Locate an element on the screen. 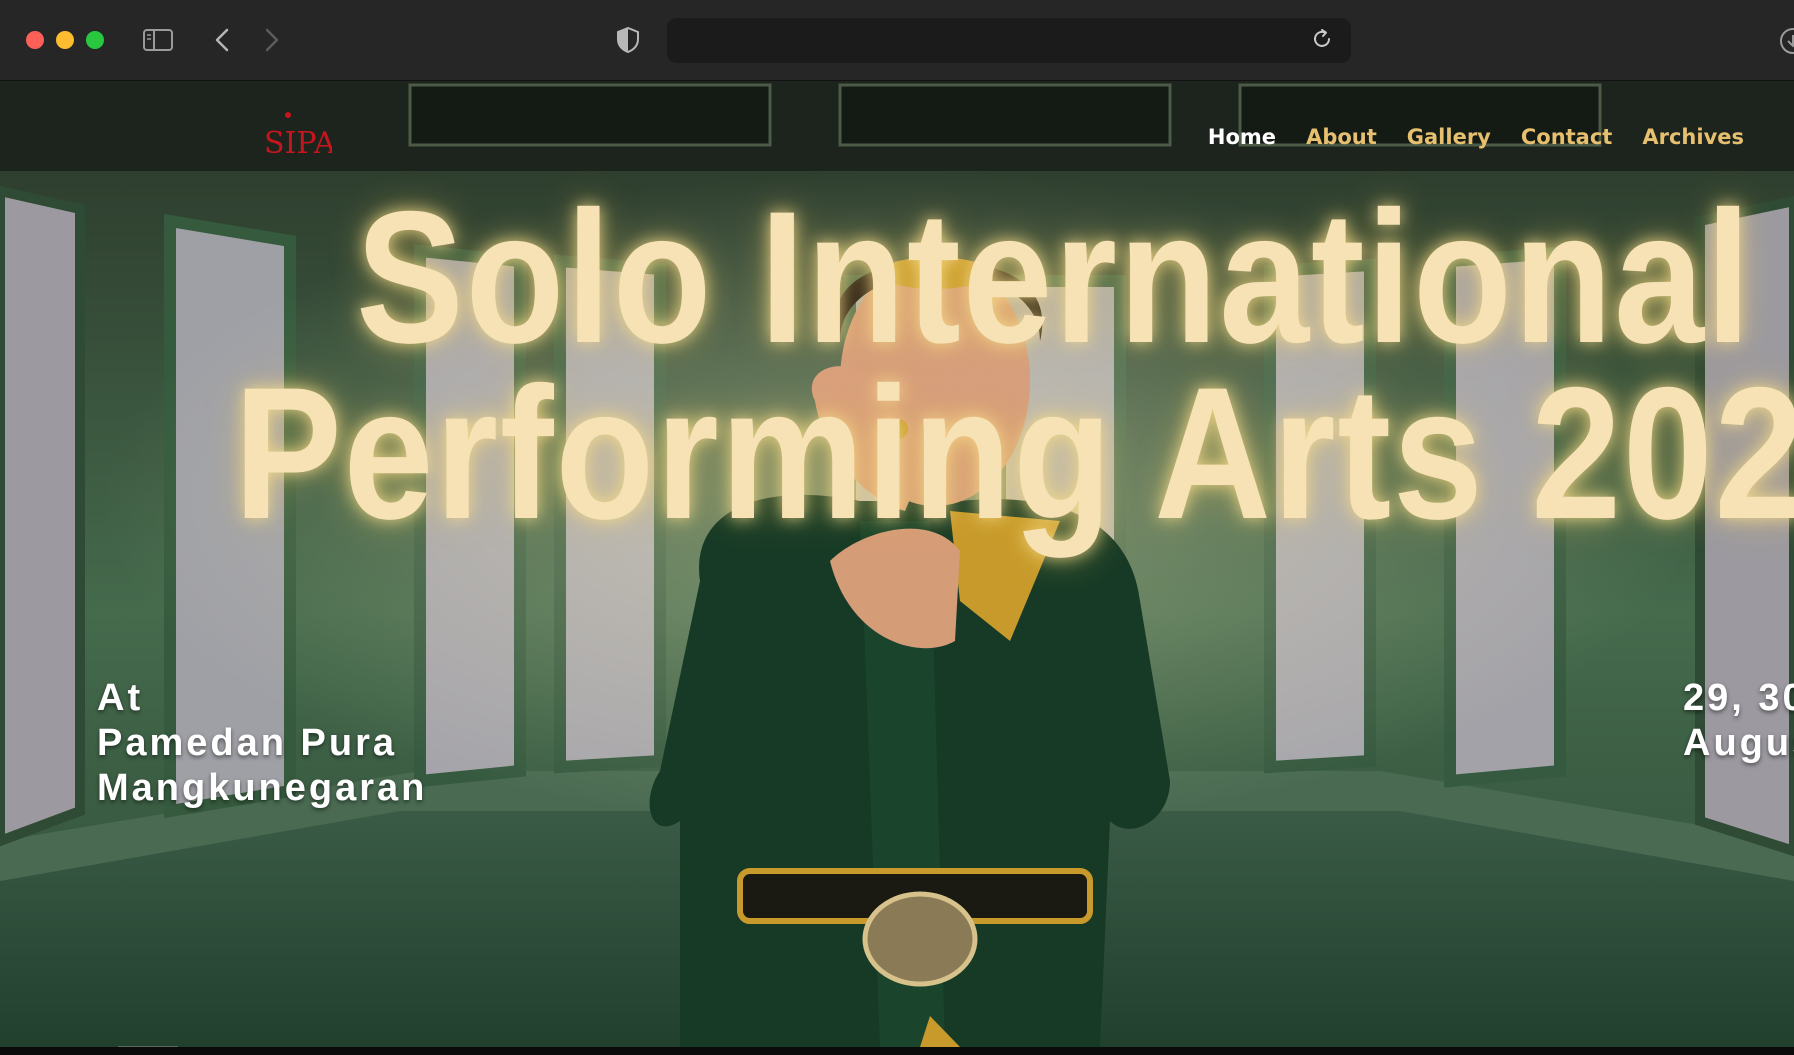 Image resolution: width=1794 pixels, height=1055 pixels. date-line: August 2024 is located at coordinates (1738, 743).